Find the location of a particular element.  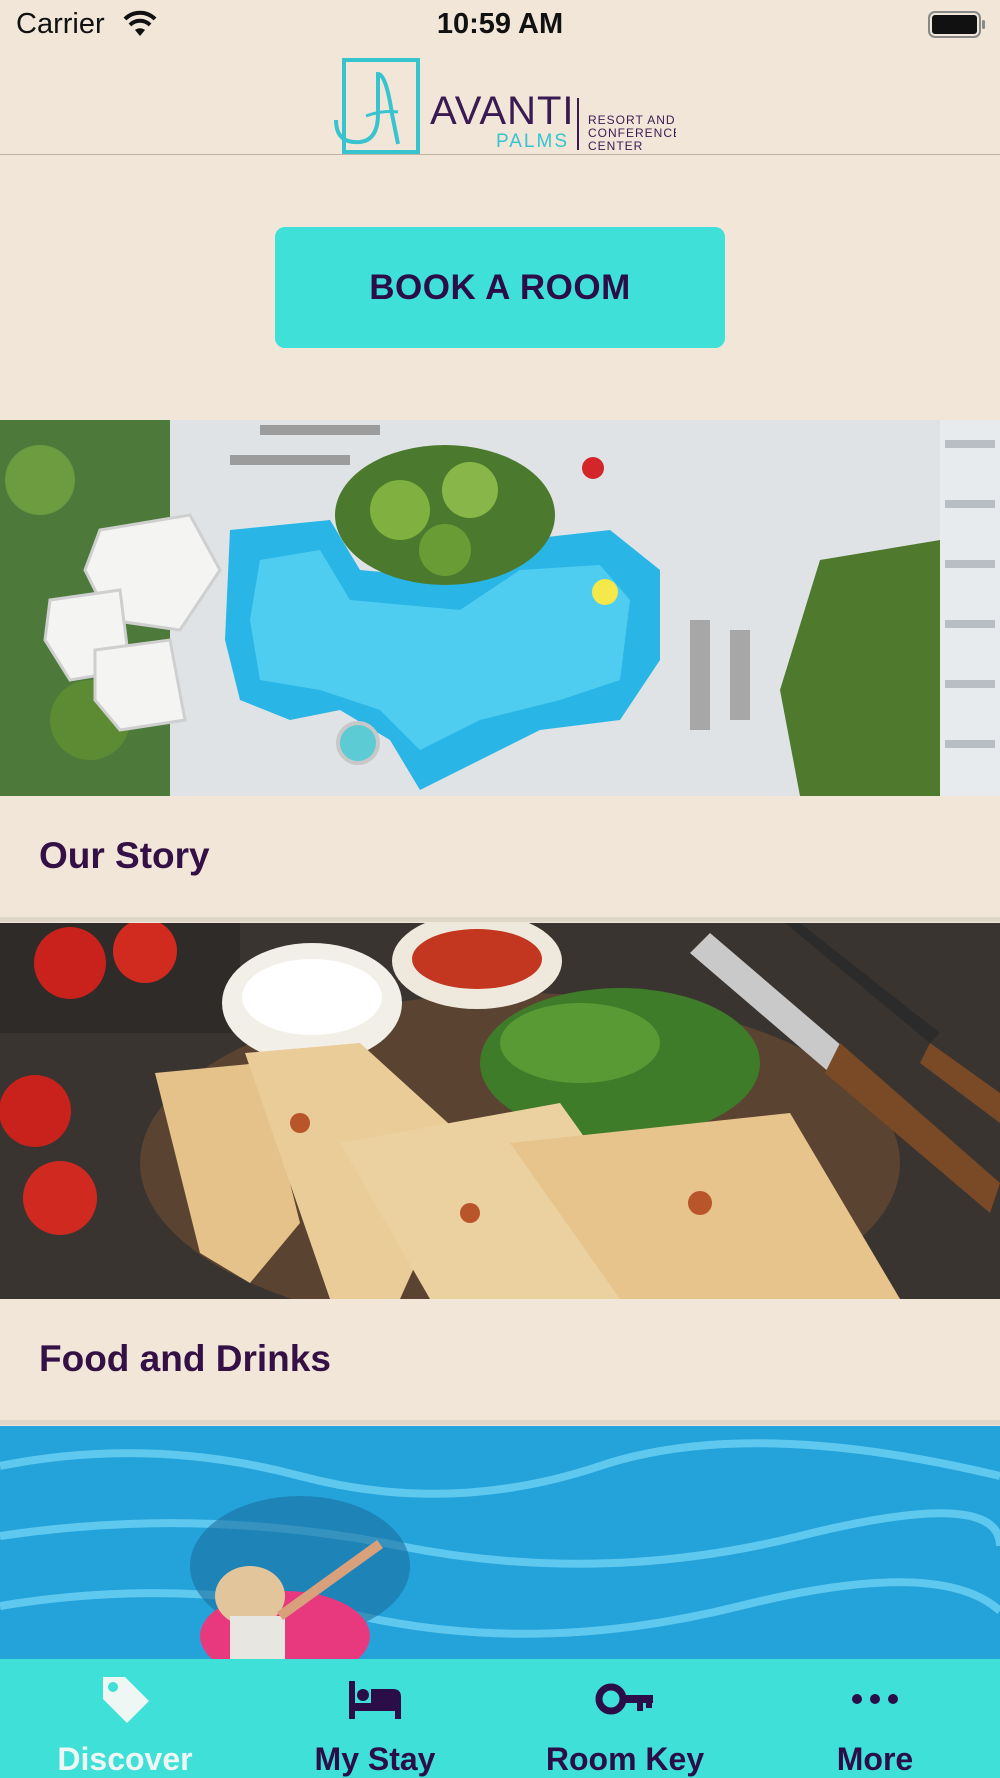

tab-bar: Discover My Stay Room Key More is located at coordinates (500, 1718).